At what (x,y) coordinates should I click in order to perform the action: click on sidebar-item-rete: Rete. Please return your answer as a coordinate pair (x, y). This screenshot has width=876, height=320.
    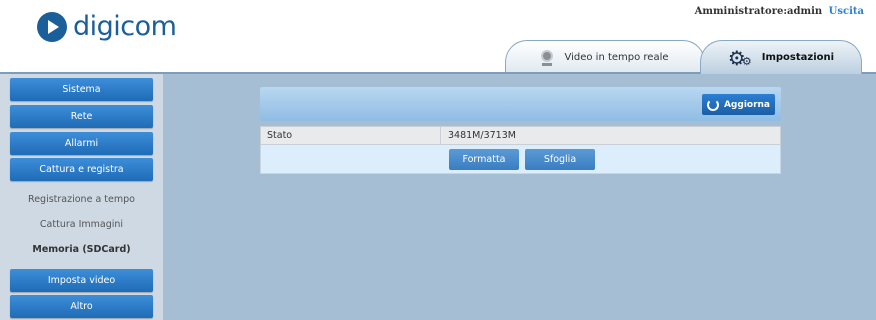
    Looking at the image, I should click on (81, 116).